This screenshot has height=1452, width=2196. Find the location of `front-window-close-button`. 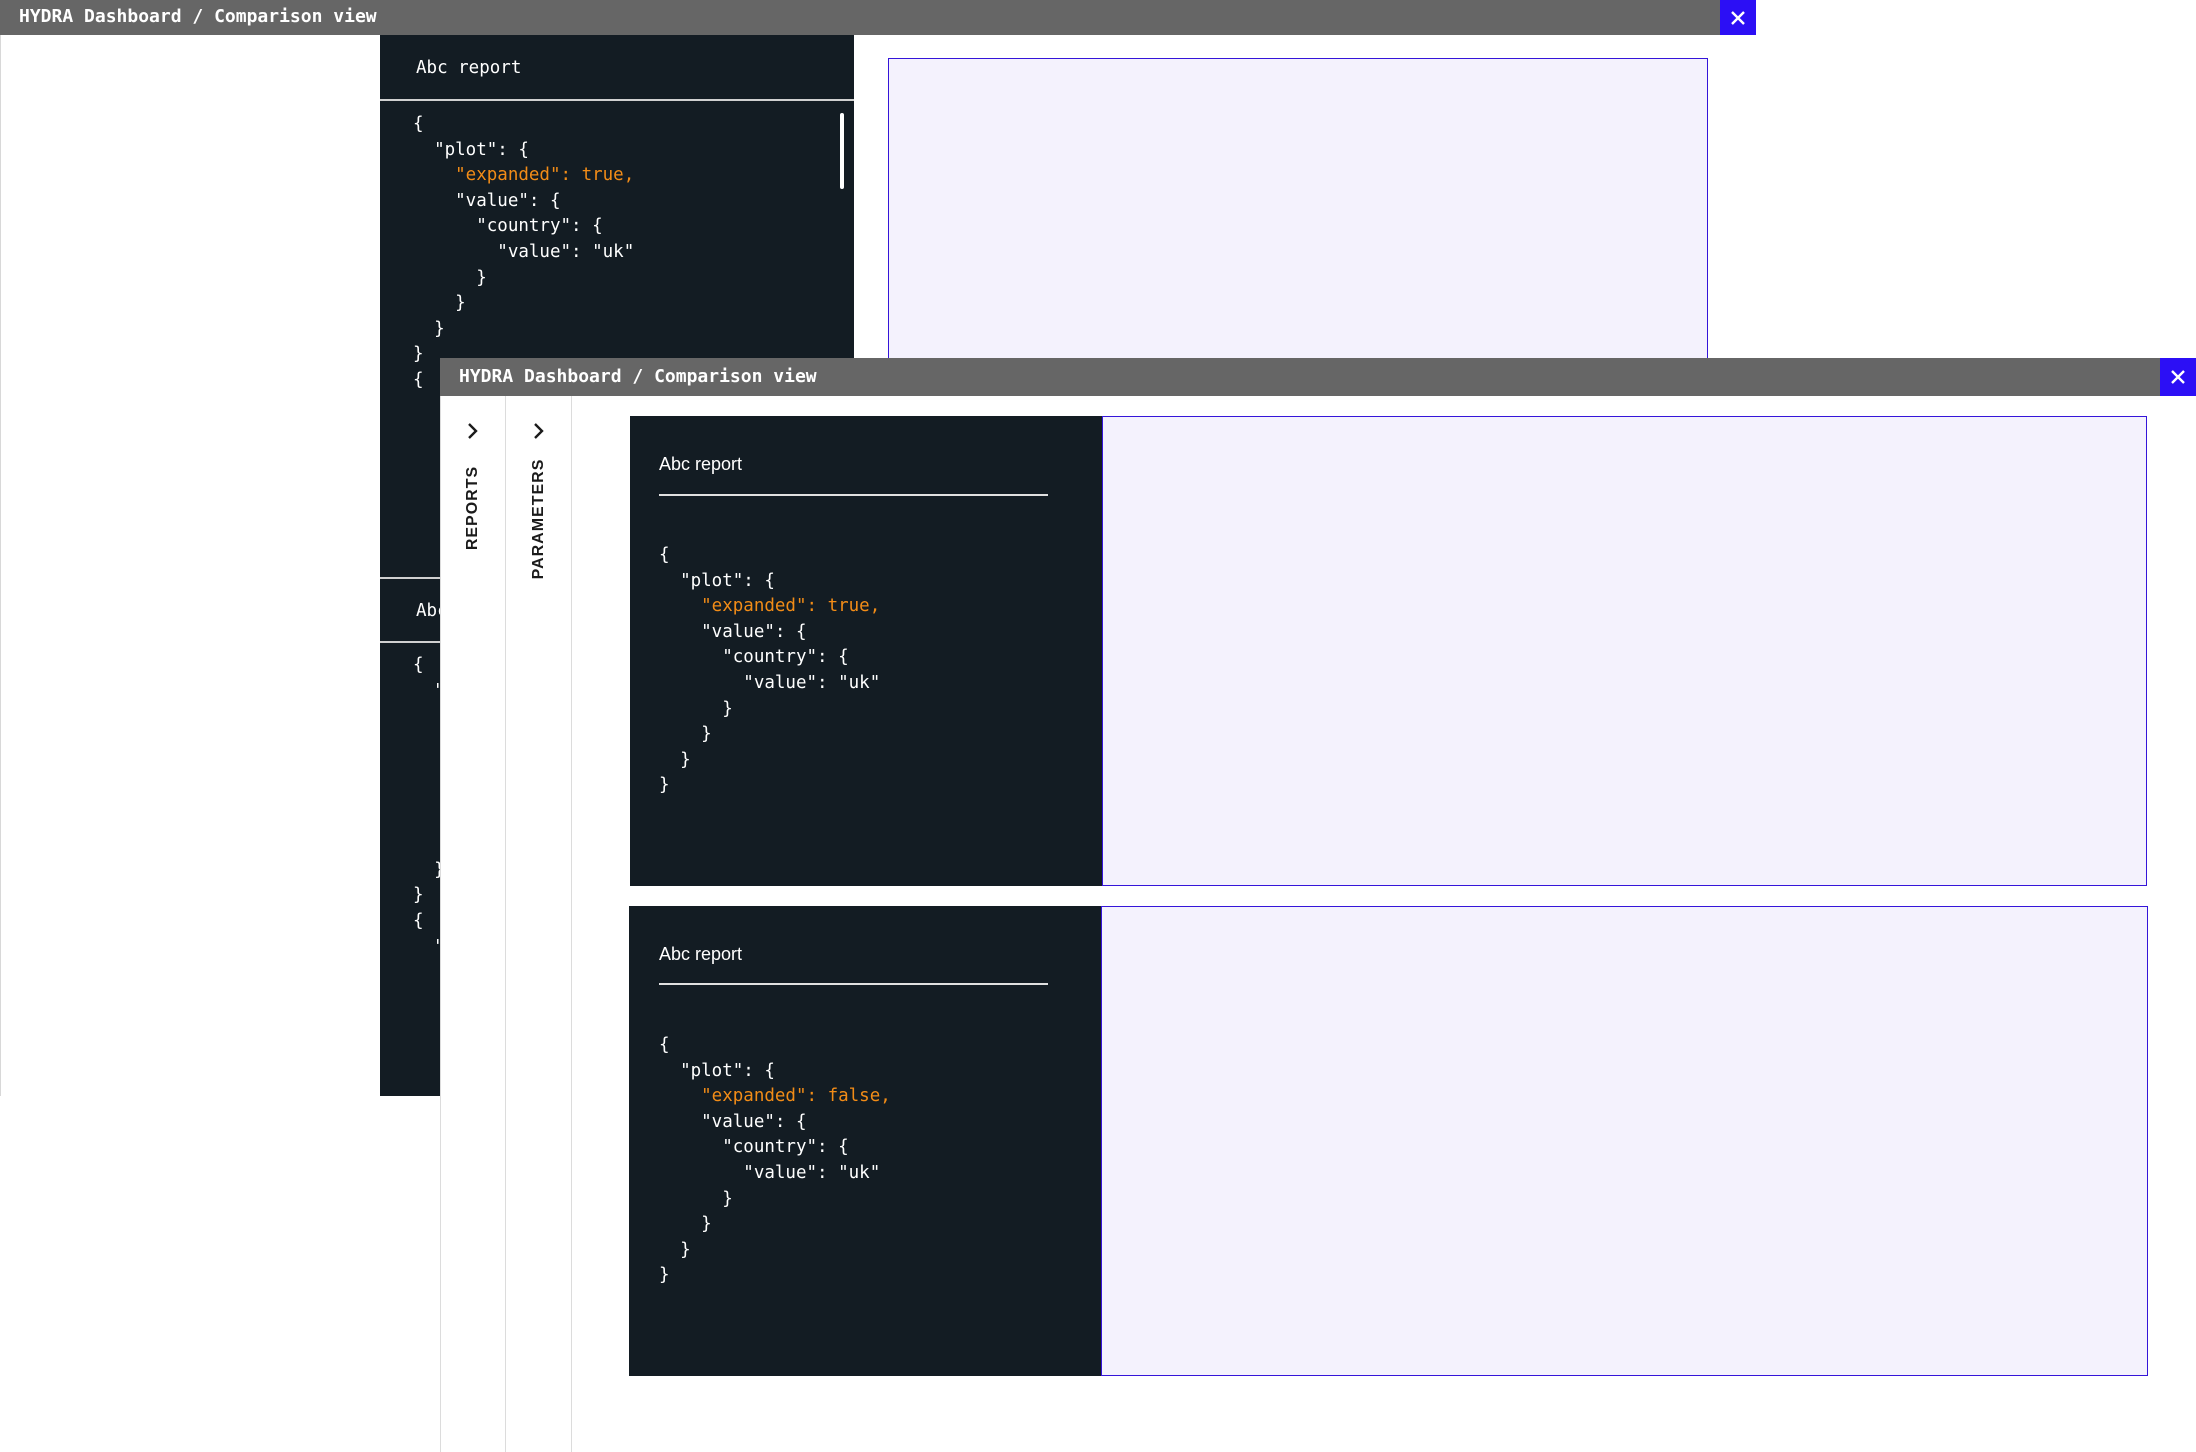

front-window-close-button is located at coordinates (2178, 377).